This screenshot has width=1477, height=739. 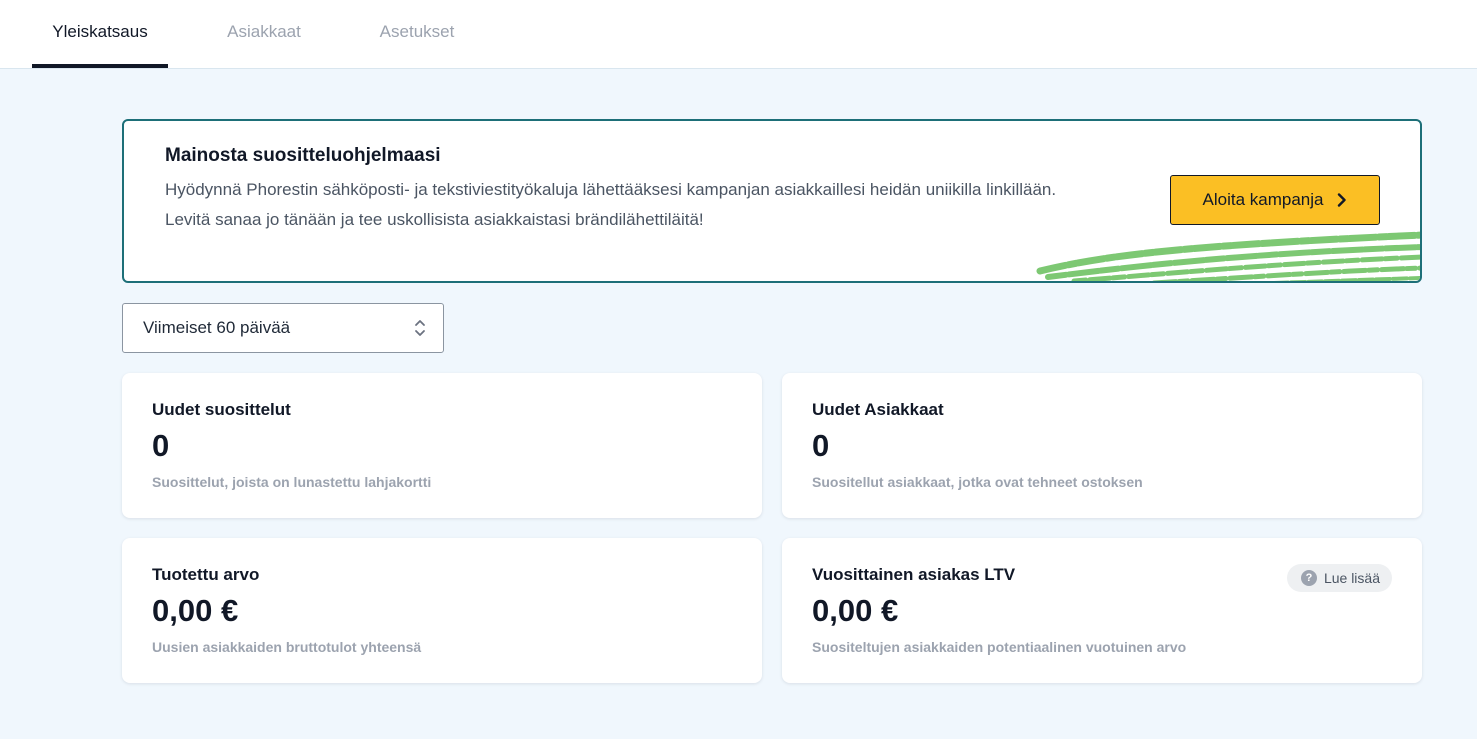 I want to click on date-range-select: Viimeiset 60 päivää, so click(x=283, y=328).